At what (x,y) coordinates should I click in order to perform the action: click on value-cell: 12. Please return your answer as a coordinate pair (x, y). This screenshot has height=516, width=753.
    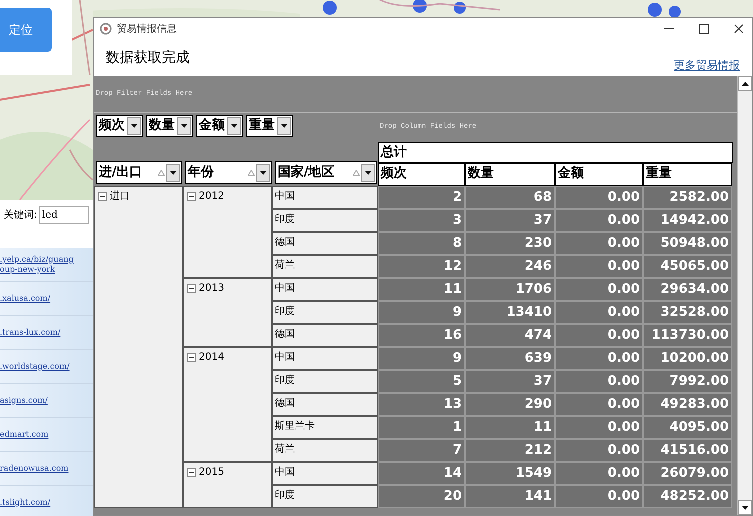
    Looking at the image, I should click on (421, 266).